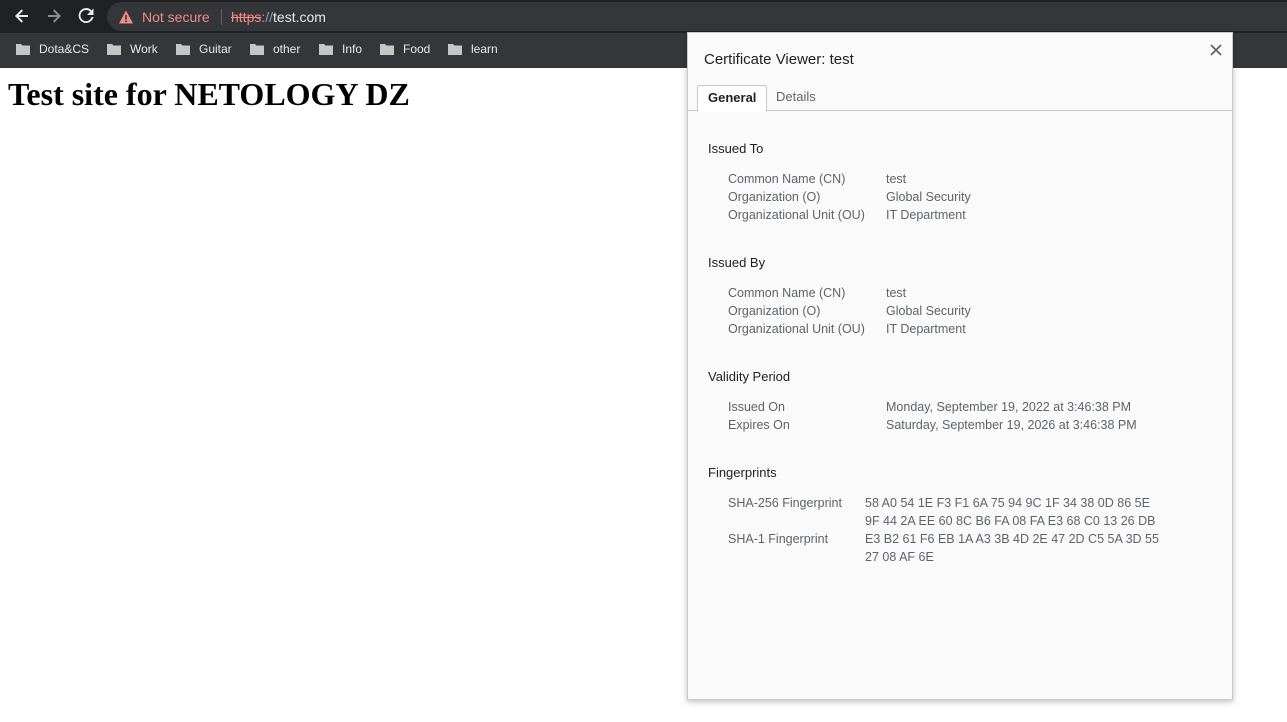  What do you see at coordinates (796, 215) in the screenshot?
I see `issued-to-ou-label: Organizational Unit (OU)` at bounding box center [796, 215].